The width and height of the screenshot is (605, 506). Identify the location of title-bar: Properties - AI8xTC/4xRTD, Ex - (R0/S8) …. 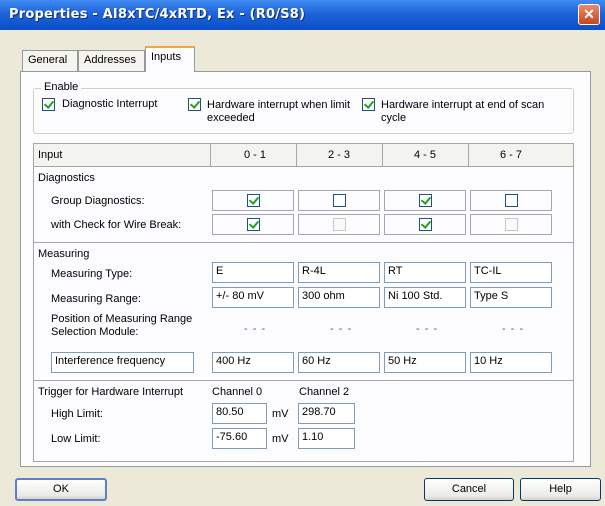
(302, 15).